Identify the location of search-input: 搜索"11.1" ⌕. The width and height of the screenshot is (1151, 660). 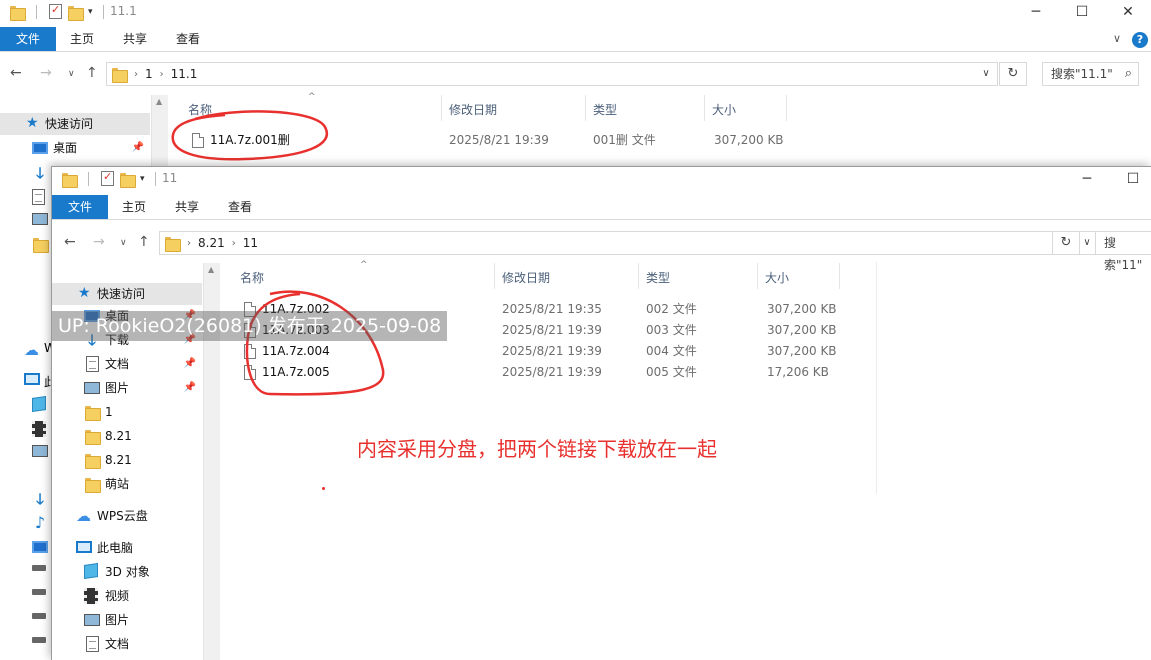
(1090, 74).